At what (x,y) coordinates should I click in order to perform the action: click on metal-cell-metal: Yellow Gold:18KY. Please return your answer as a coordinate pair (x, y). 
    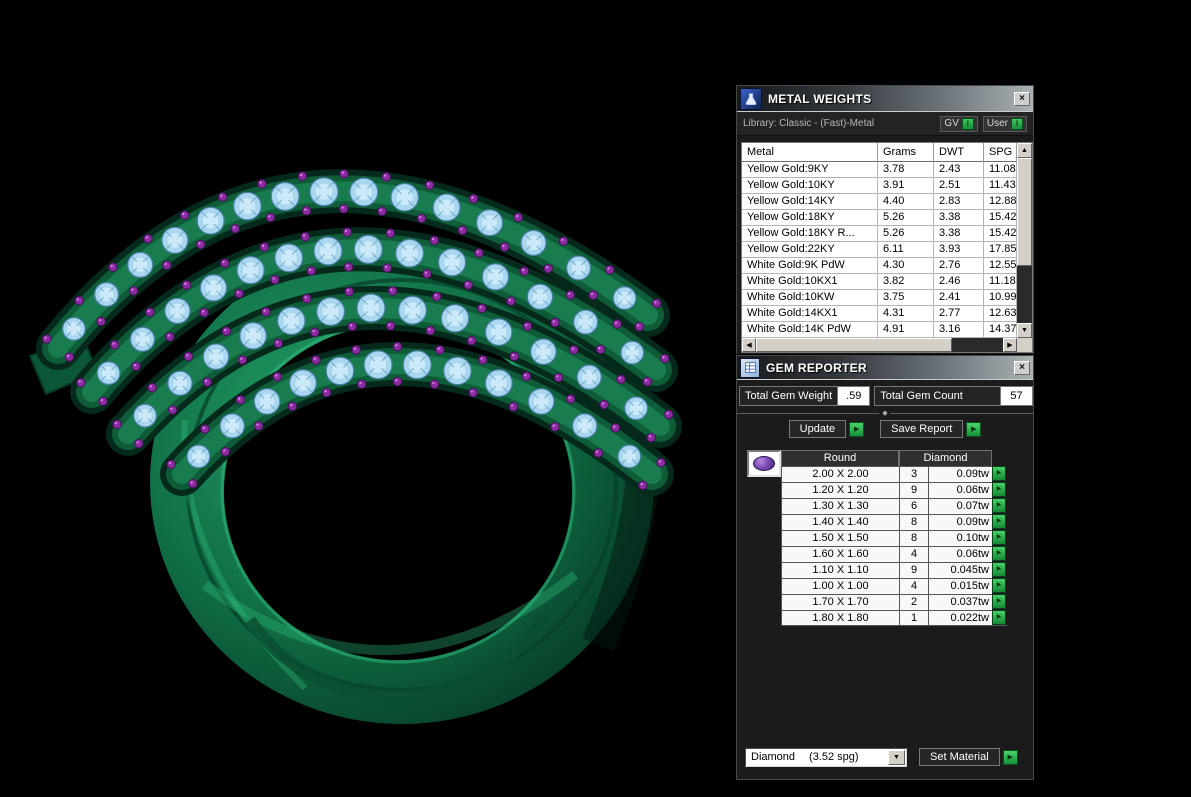
    Looking at the image, I should click on (810, 218).